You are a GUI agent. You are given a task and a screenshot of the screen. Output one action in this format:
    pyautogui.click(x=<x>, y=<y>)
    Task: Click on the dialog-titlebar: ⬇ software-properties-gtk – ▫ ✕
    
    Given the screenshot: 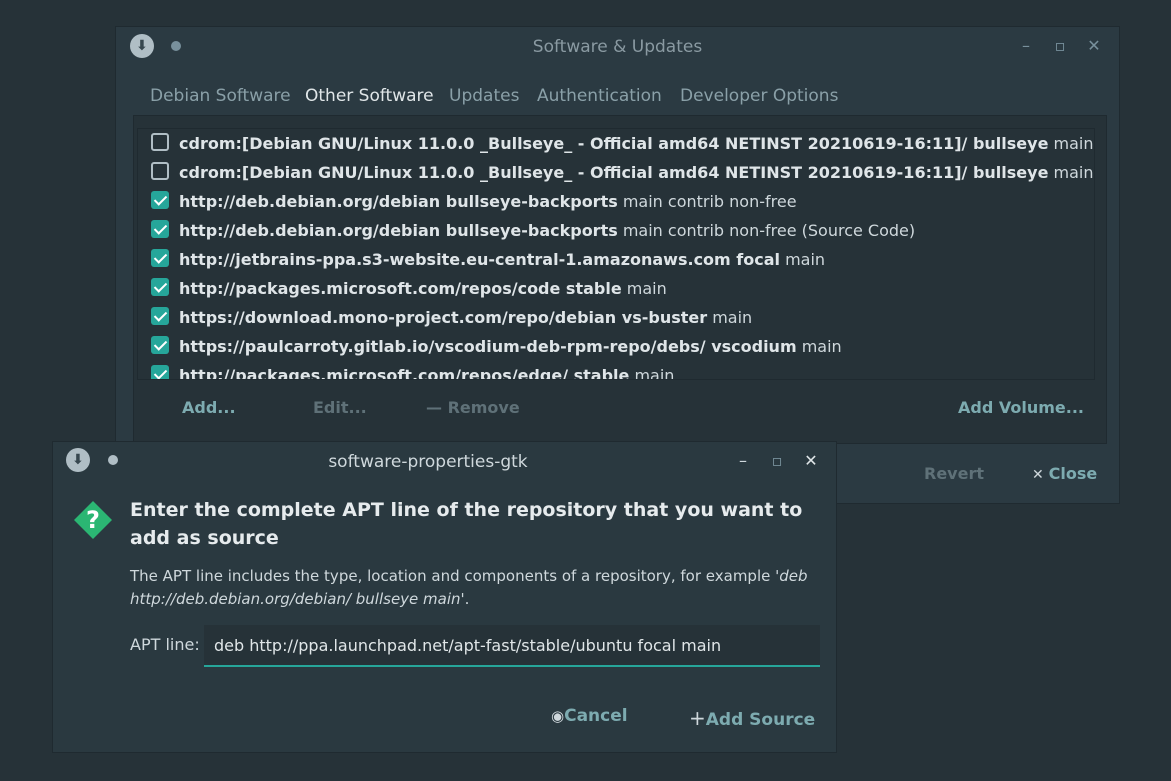 What is the action you would take?
    pyautogui.click(x=444, y=461)
    